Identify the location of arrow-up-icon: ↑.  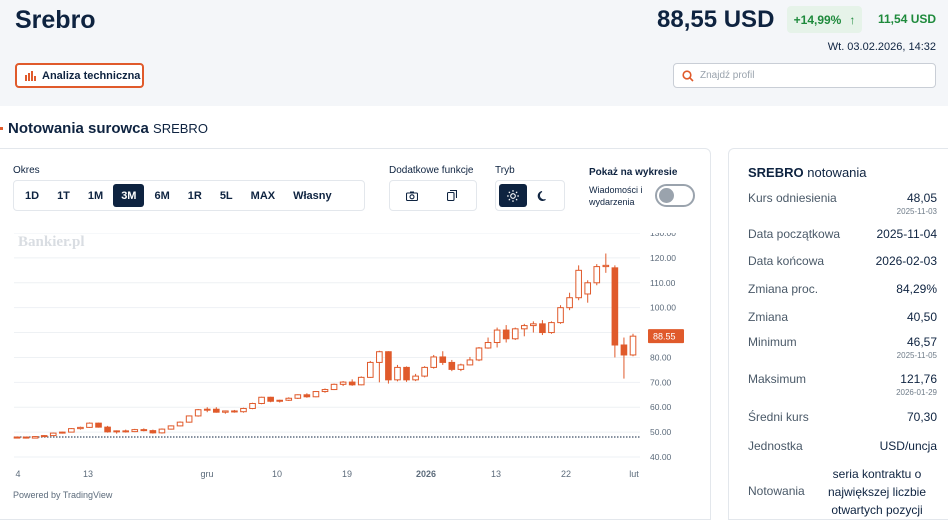
(852, 19).